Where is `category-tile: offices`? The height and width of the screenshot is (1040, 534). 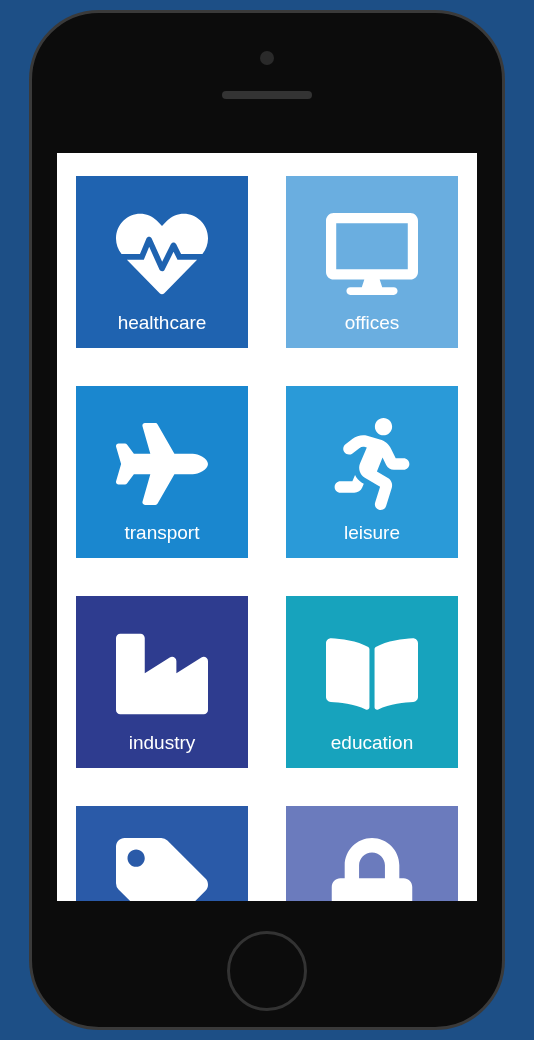 category-tile: offices is located at coordinates (372, 262).